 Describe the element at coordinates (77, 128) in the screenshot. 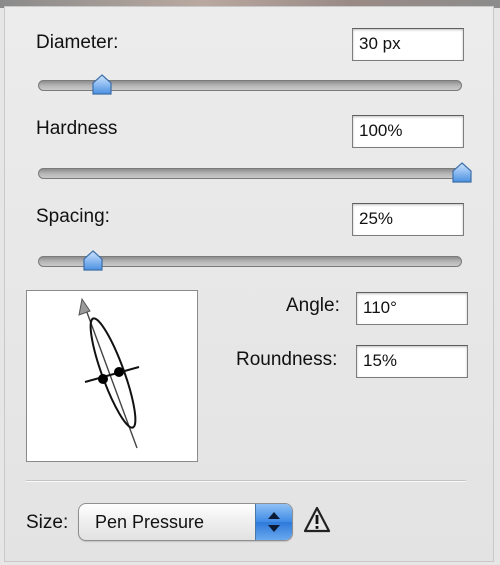

I see `hardness-label: Hardness` at that location.